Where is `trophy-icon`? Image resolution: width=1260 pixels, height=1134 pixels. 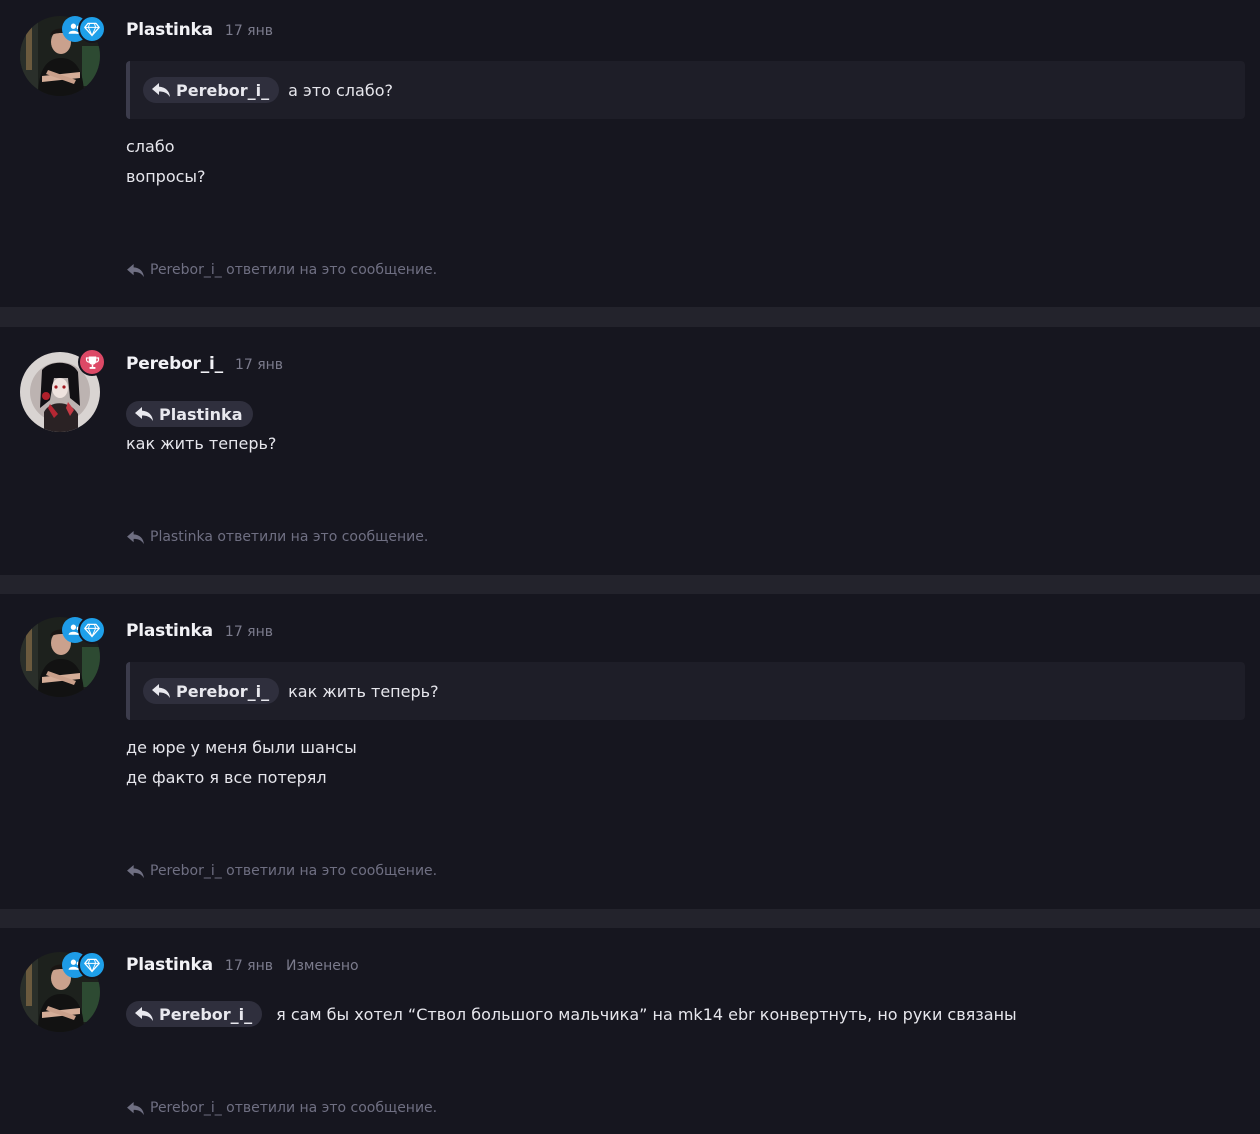
trophy-icon is located at coordinates (92, 362).